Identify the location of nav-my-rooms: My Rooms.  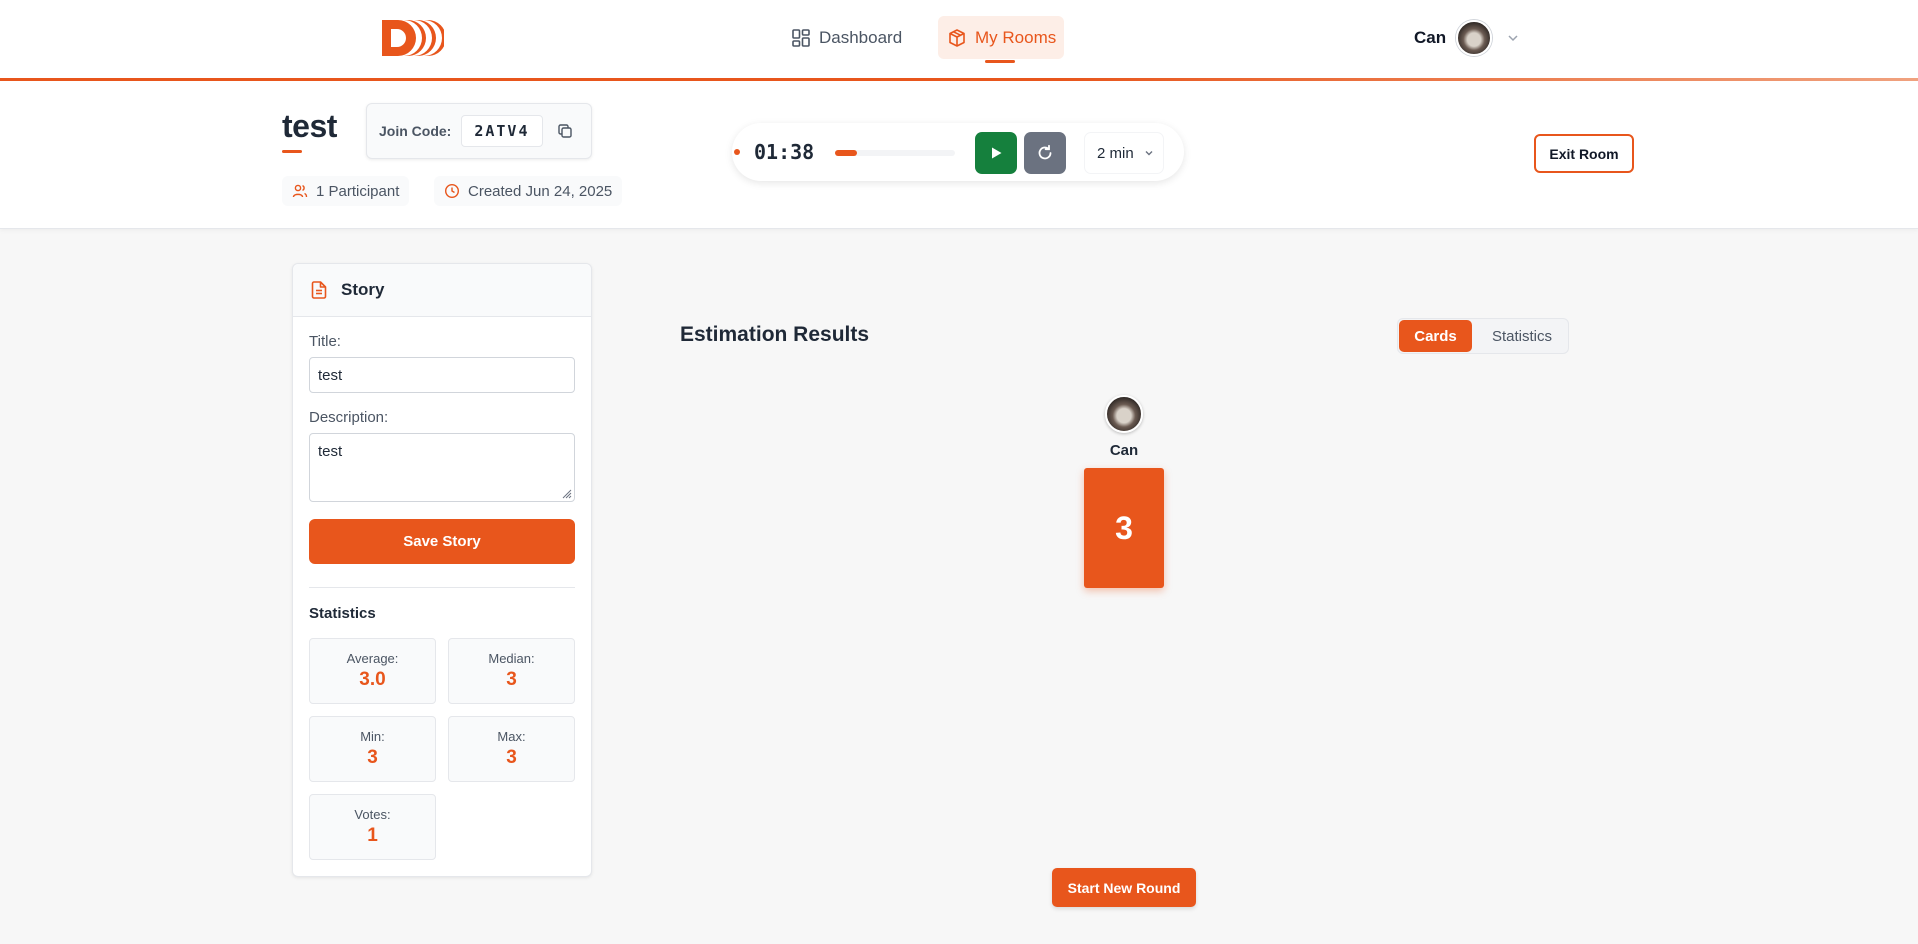
(1001, 39).